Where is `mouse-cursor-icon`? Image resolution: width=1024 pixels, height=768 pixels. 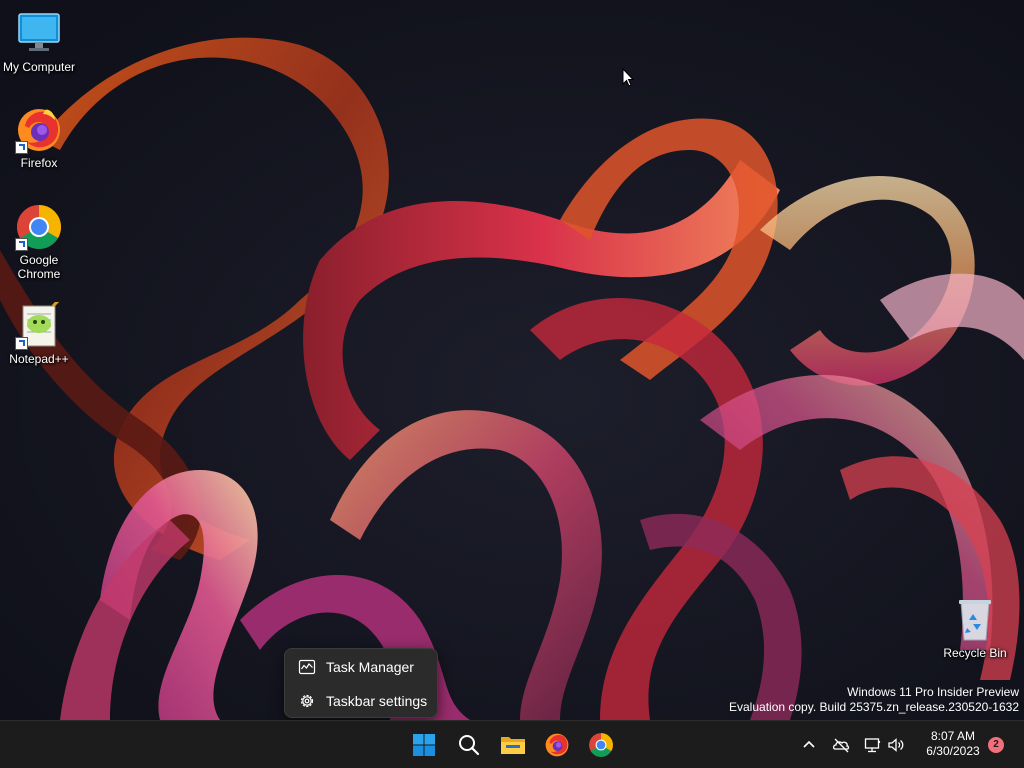 mouse-cursor-icon is located at coordinates (628, 77).